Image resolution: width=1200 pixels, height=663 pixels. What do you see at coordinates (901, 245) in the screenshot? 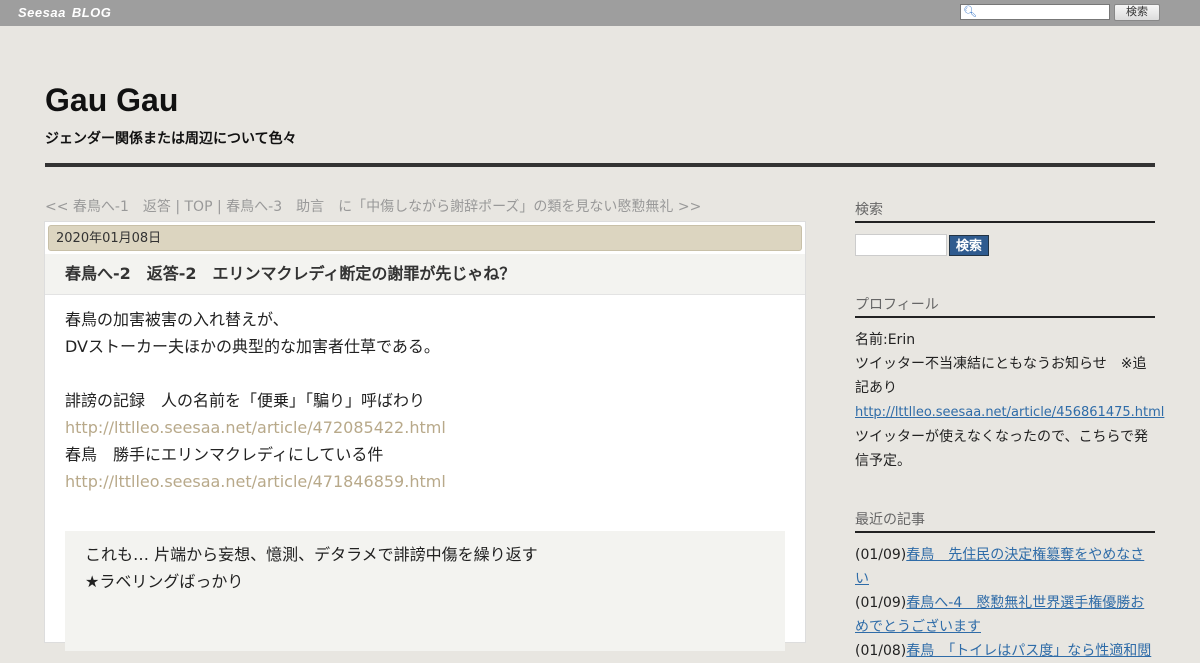
I see `sidebar-search-input` at bounding box center [901, 245].